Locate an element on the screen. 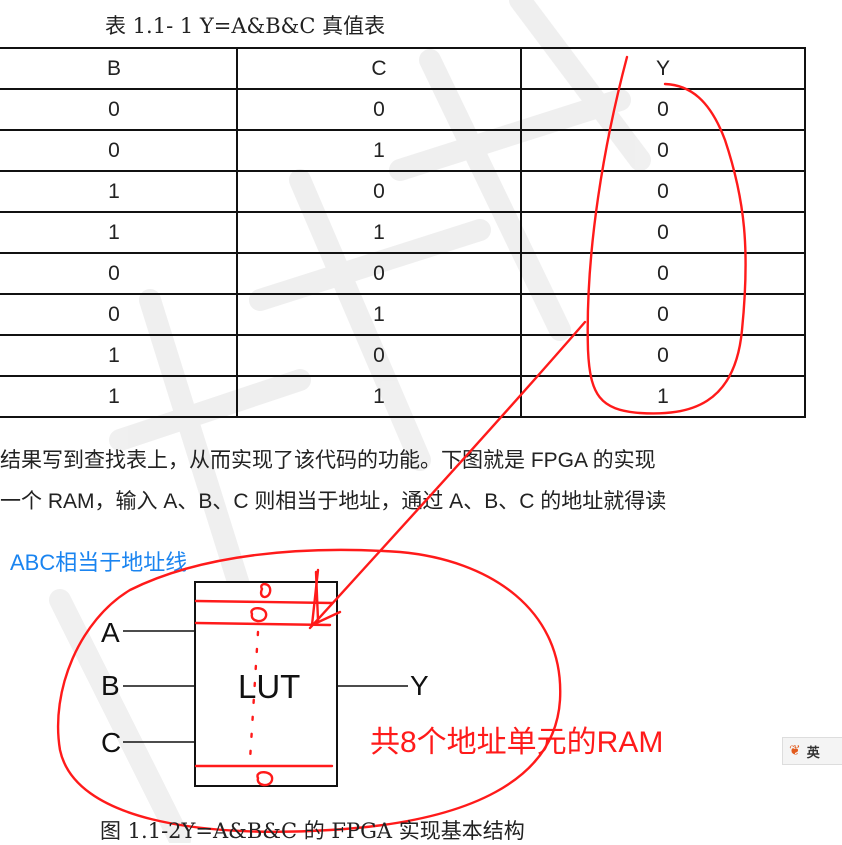 The width and height of the screenshot is (842, 845). ram-size-note: 共8个地址单元的RAM is located at coordinates (517, 742).